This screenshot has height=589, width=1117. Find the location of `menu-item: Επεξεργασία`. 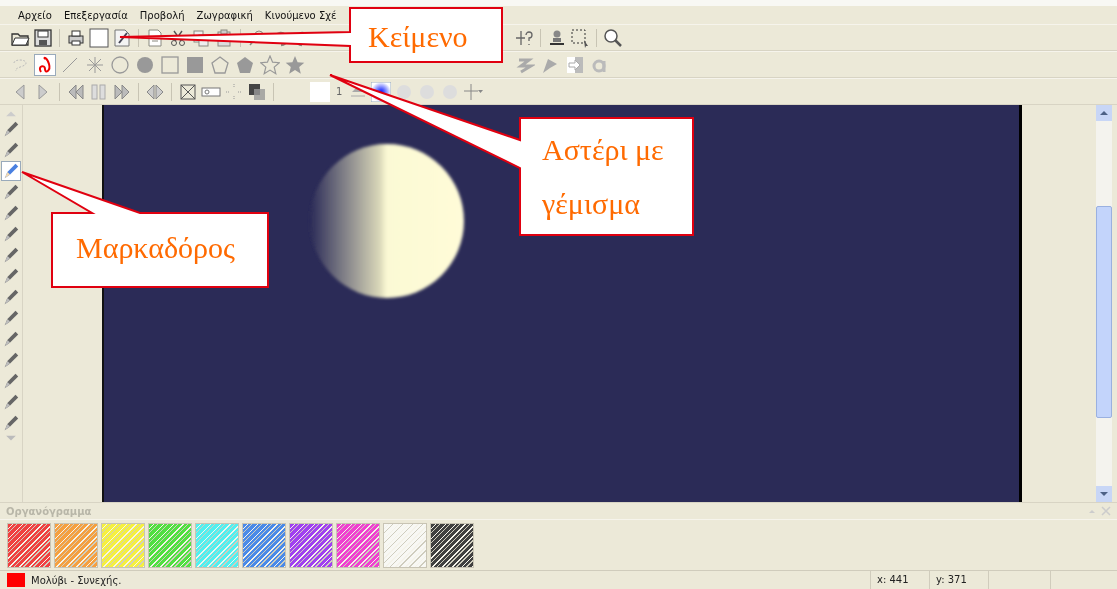

menu-item: Επεξεργασία is located at coordinates (95, 15).